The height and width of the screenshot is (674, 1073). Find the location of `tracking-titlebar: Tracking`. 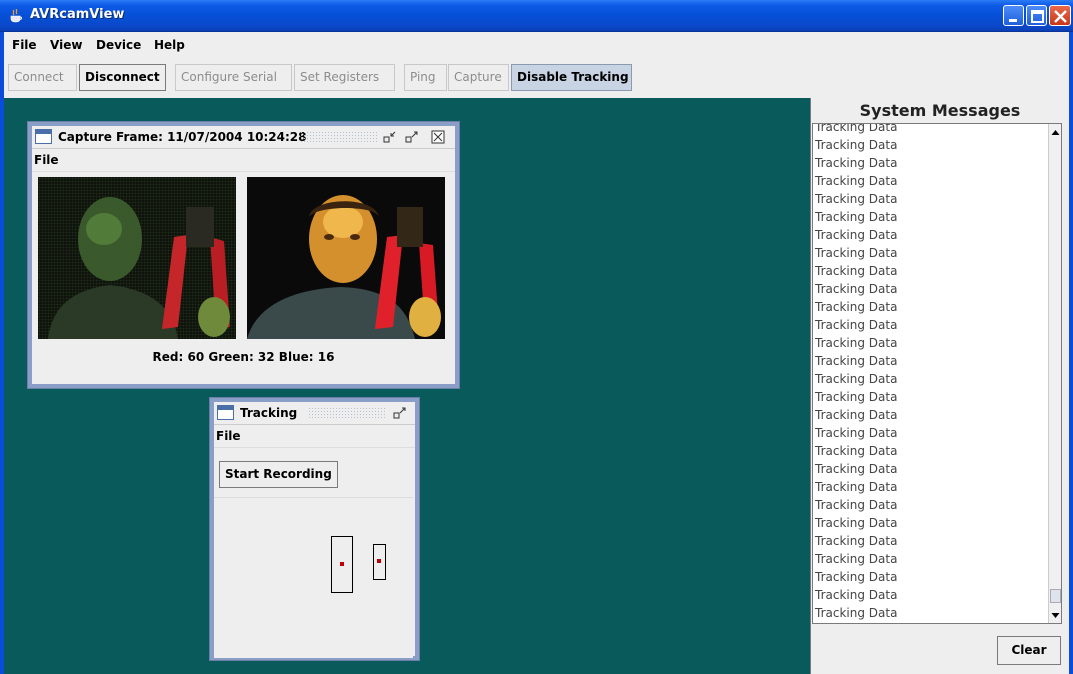

tracking-titlebar: Tracking is located at coordinates (314, 413).